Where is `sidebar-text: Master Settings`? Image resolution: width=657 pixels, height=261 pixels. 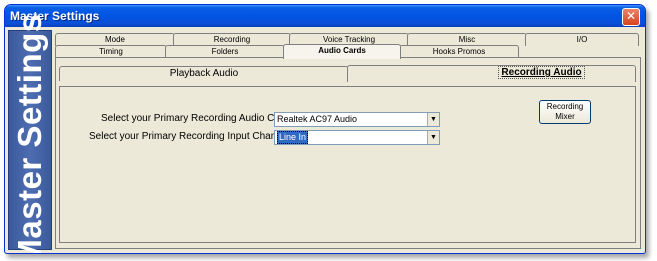 sidebar-text: Master Settings is located at coordinates (29, 133).